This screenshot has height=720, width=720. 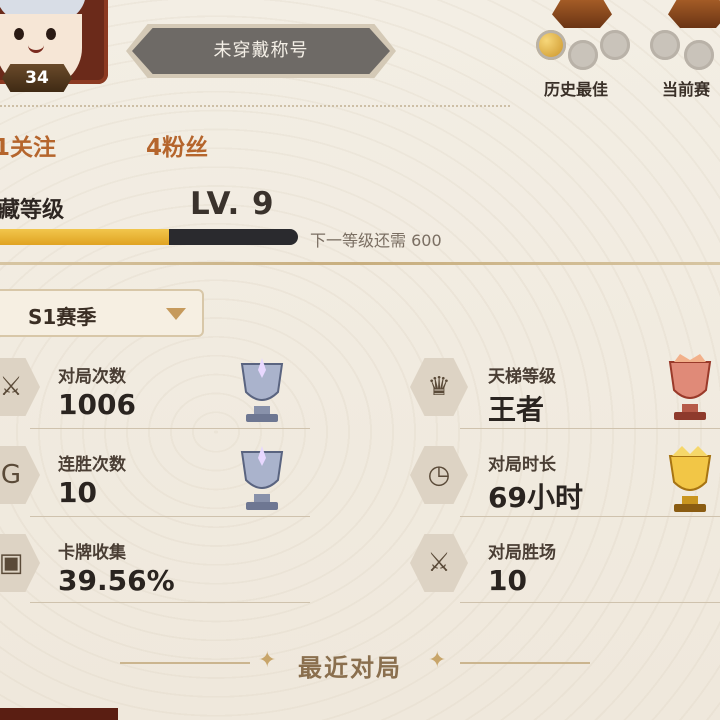 What do you see at coordinates (19, 34) in the screenshot?
I see `avatar-eye-left` at bounding box center [19, 34].